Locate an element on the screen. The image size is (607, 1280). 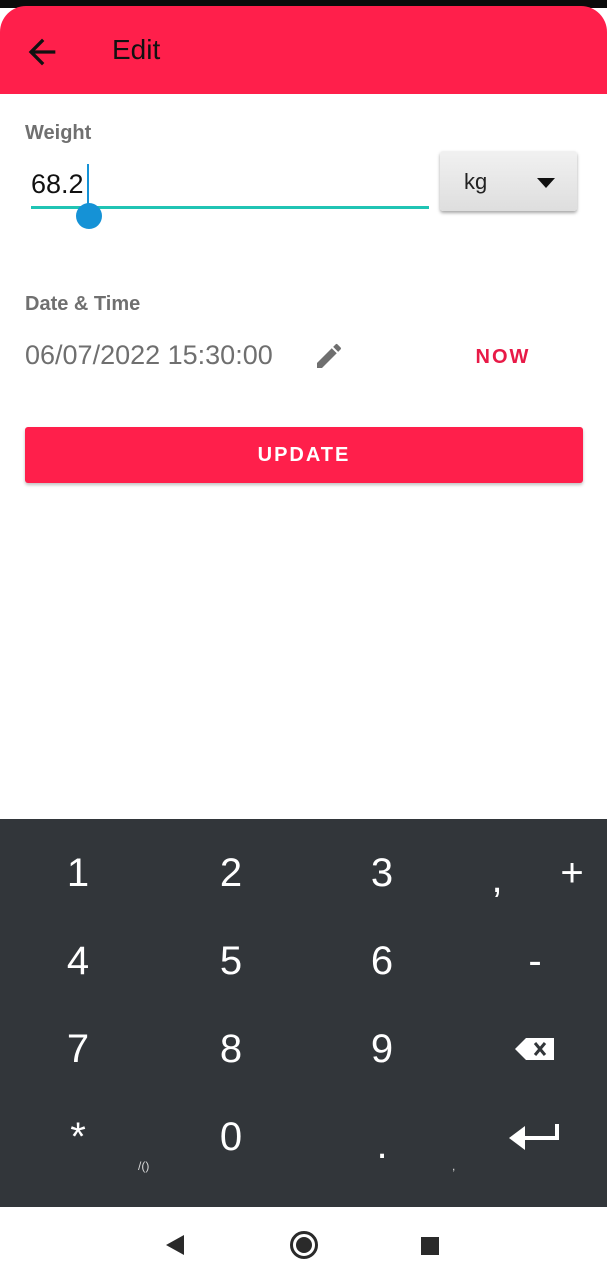
nav-recents-button is located at coordinates (430, 1248).